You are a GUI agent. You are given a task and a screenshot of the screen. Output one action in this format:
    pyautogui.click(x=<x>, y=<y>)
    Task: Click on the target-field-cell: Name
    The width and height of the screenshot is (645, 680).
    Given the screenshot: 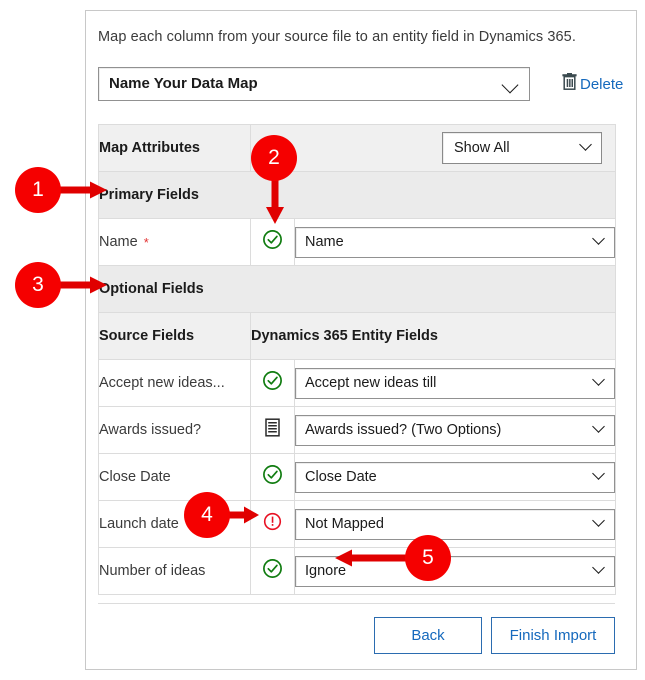 What is the action you would take?
    pyautogui.click(x=455, y=242)
    